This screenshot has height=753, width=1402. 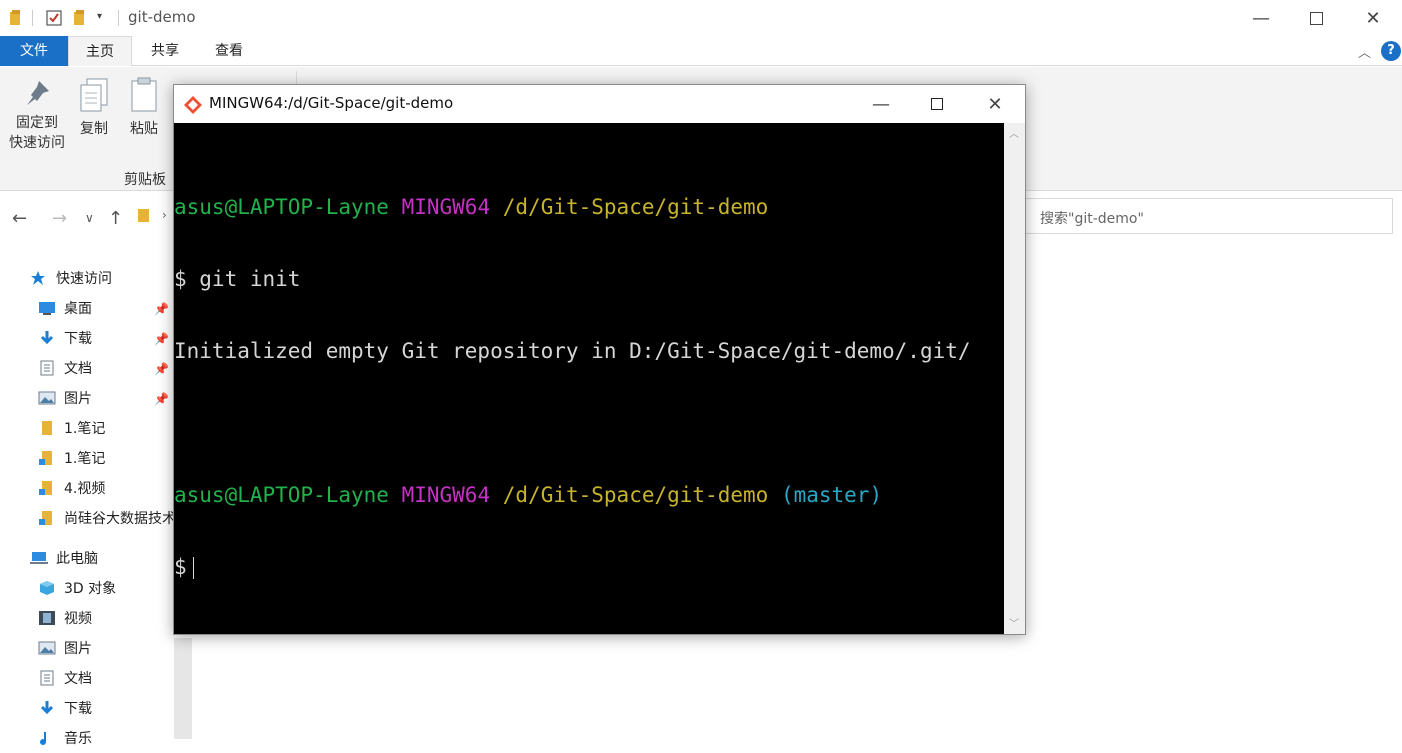 What do you see at coordinates (144, 129) in the screenshot?
I see `paste-label: 粘贴` at bounding box center [144, 129].